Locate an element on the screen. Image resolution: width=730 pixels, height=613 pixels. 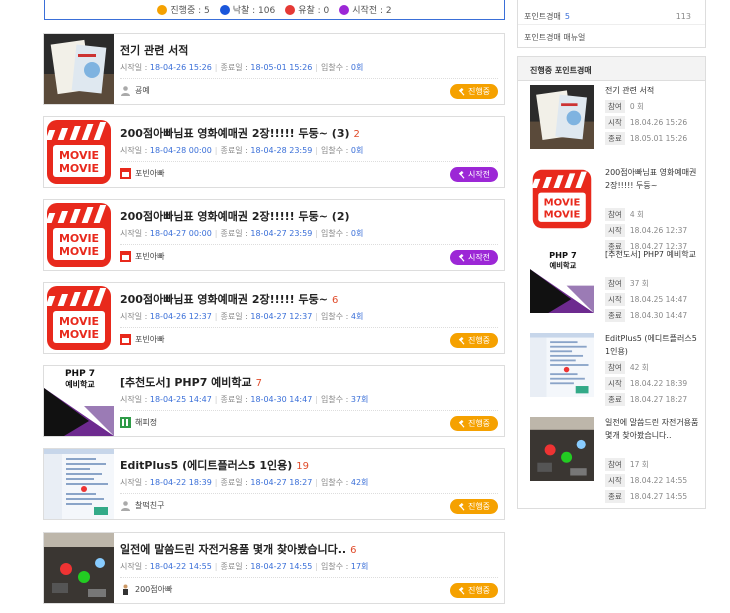
side-auction-thumbnail: MOVIE MOVIE is located at coordinates (562, 199).